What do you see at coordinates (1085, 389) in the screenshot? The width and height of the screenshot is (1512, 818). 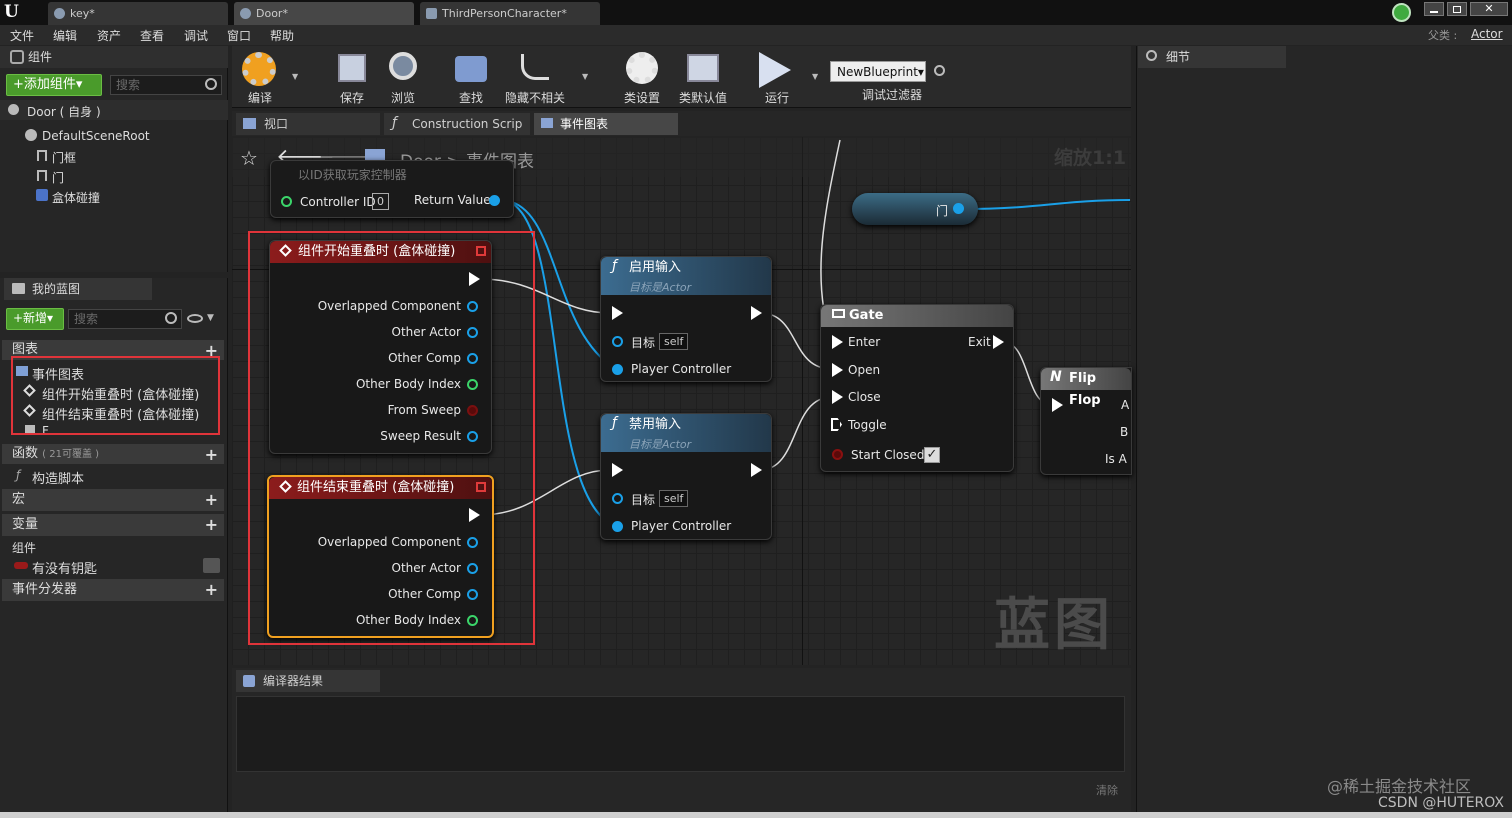 I see `node-title: Flip Flop` at bounding box center [1085, 389].